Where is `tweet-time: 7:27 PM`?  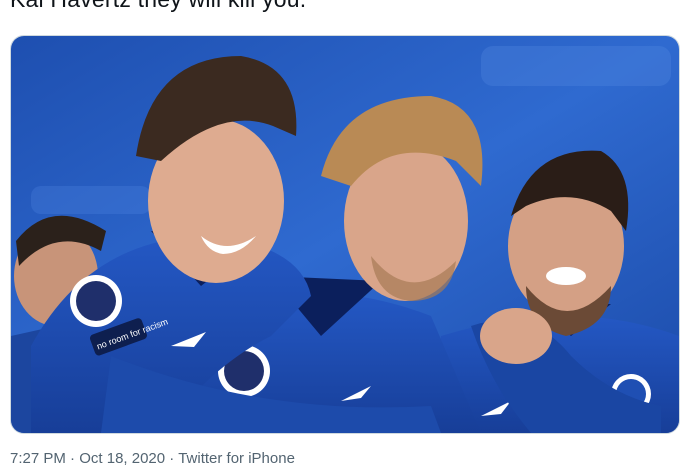
tweet-time: 7:27 PM is located at coordinates (38, 458).